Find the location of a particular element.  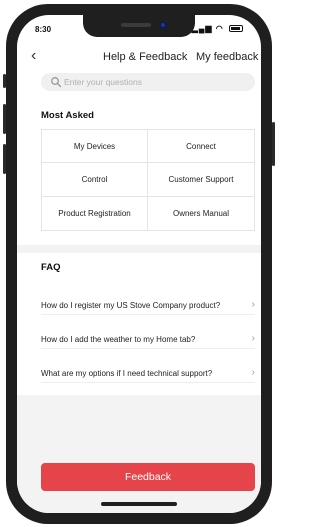

most-asked-customer-support: Customer Support is located at coordinates (201, 180).